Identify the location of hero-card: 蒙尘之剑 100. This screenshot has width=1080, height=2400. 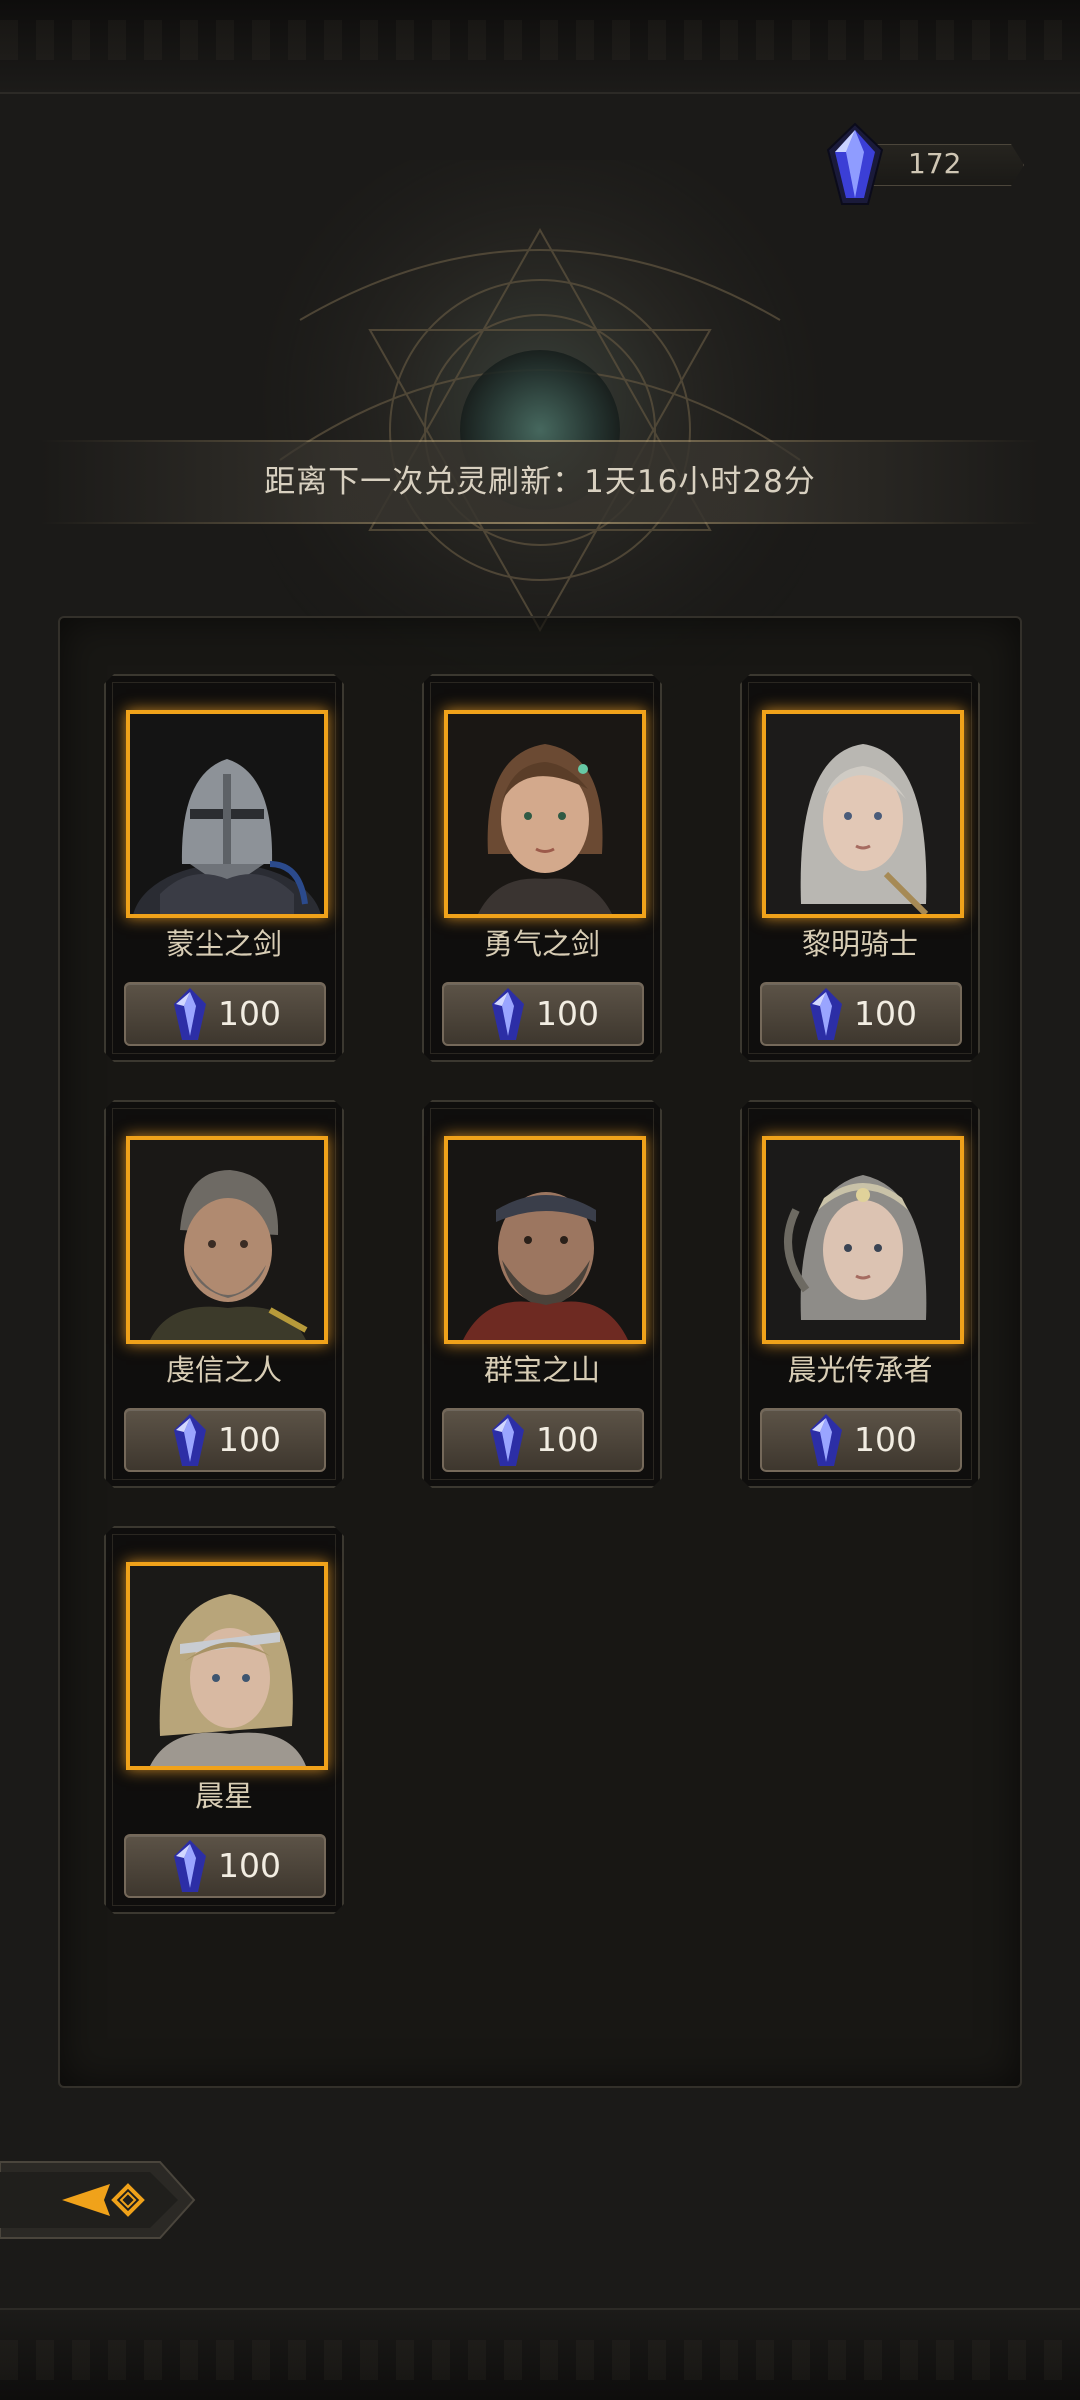
(224, 868).